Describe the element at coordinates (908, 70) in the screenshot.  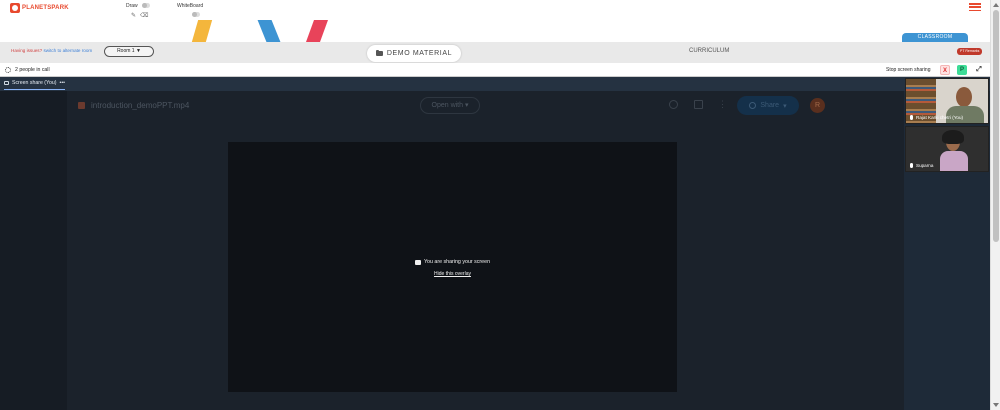
I see `stop-screen-sharing-label: Stop screen sharing` at that location.